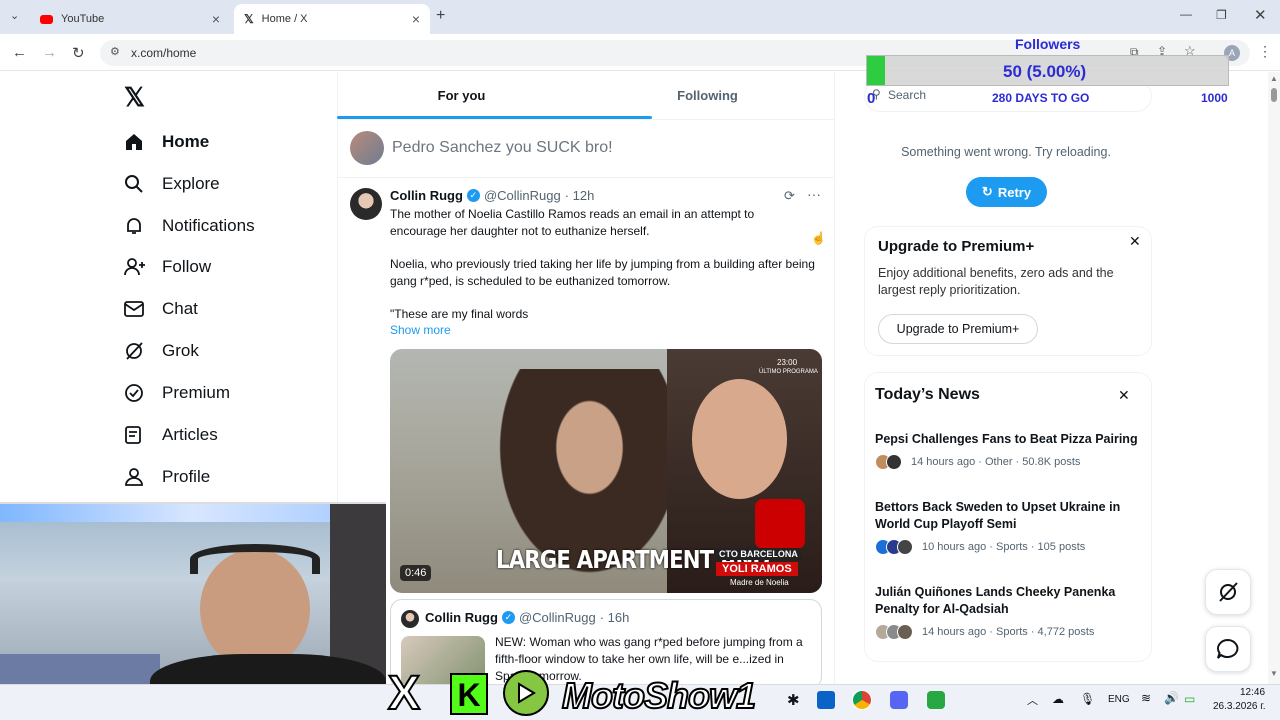 This screenshot has height=720, width=1280. What do you see at coordinates (143, 184) in the screenshot?
I see `search-icon` at bounding box center [143, 184].